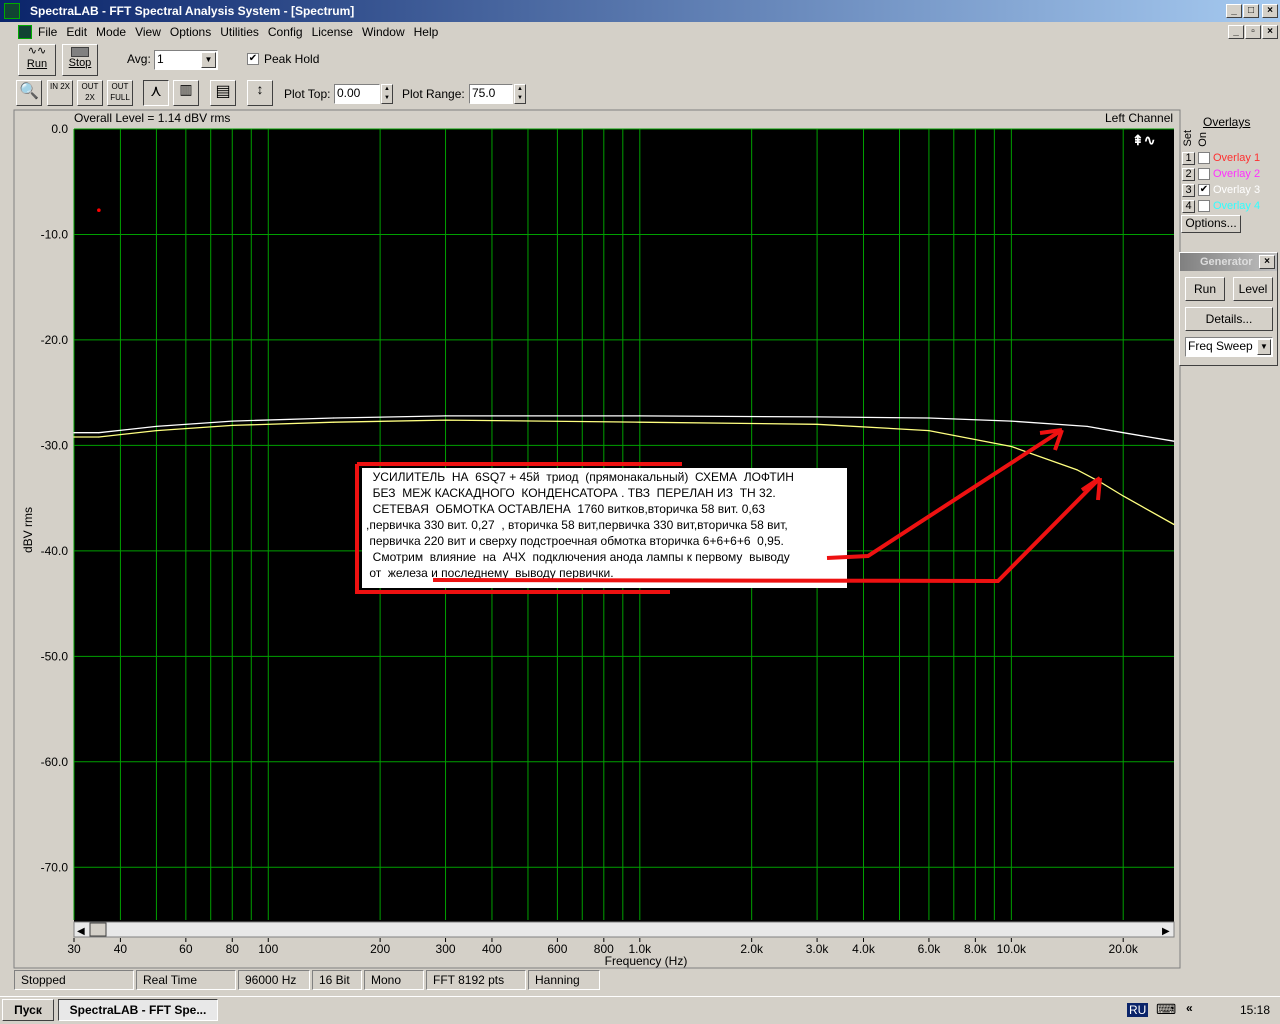 This screenshot has height=1024, width=1280. Describe the element at coordinates (1237, 190) in the screenshot. I see `overlay-label: Overlay 3` at that location.